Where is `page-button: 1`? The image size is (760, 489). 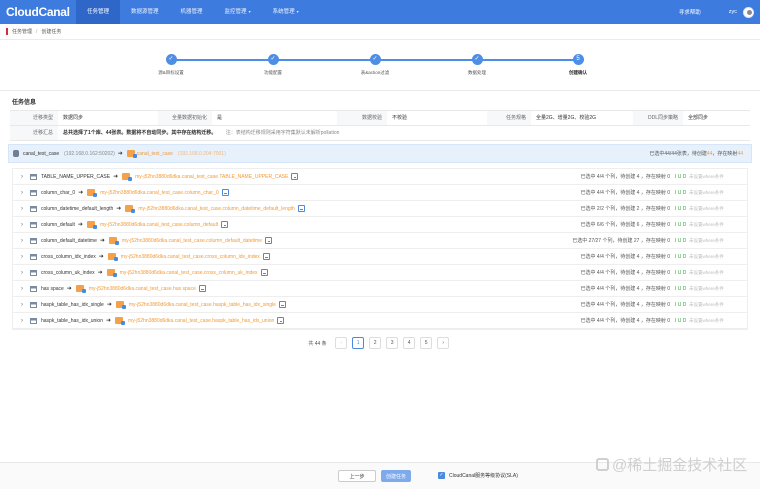
page-button: 1 is located at coordinates (358, 343).